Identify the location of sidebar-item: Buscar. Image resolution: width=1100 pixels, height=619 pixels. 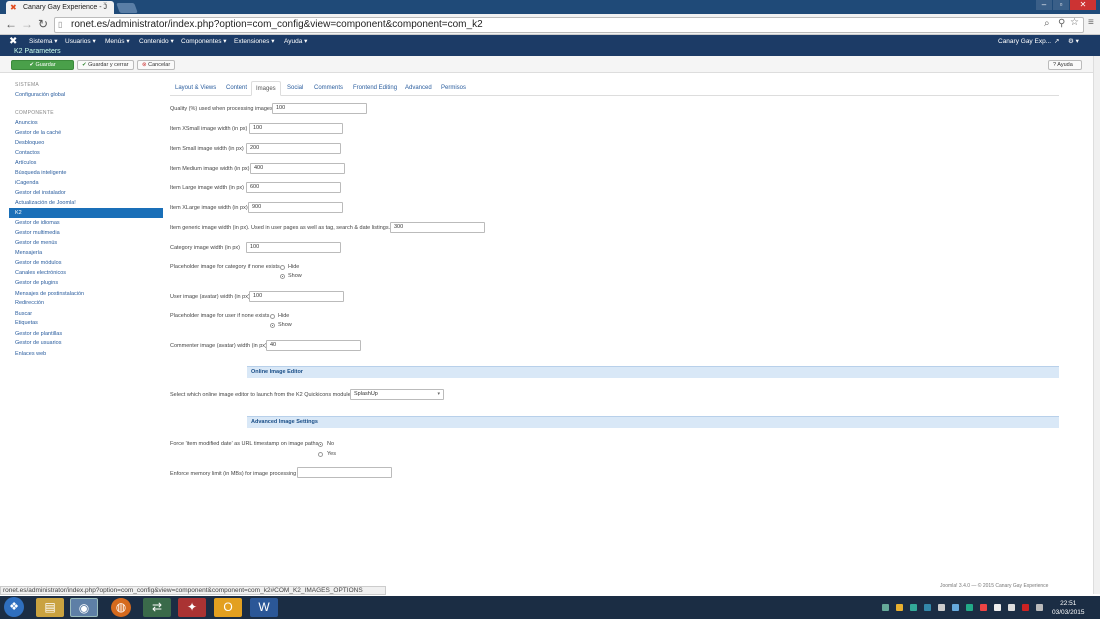
(23, 314).